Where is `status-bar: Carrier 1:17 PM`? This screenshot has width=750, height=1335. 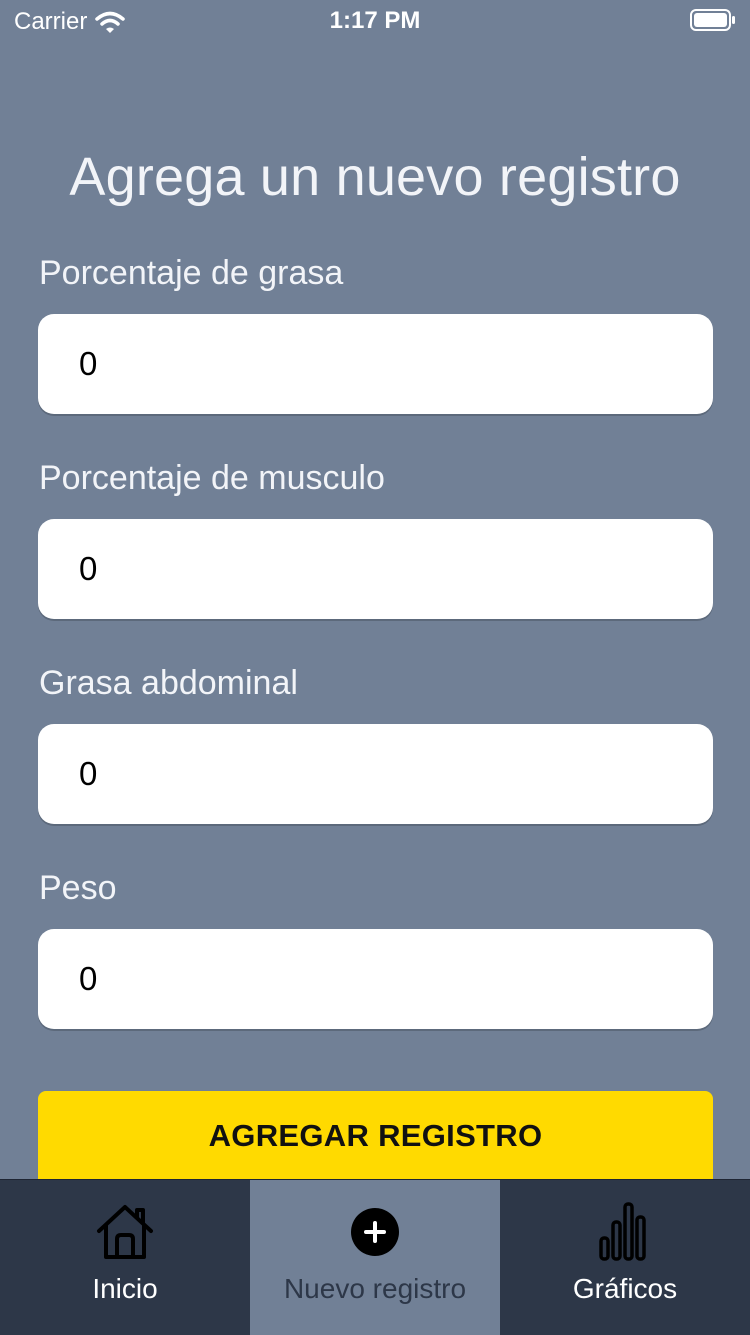 status-bar: Carrier 1:17 PM is located at coordinates (375, 20).